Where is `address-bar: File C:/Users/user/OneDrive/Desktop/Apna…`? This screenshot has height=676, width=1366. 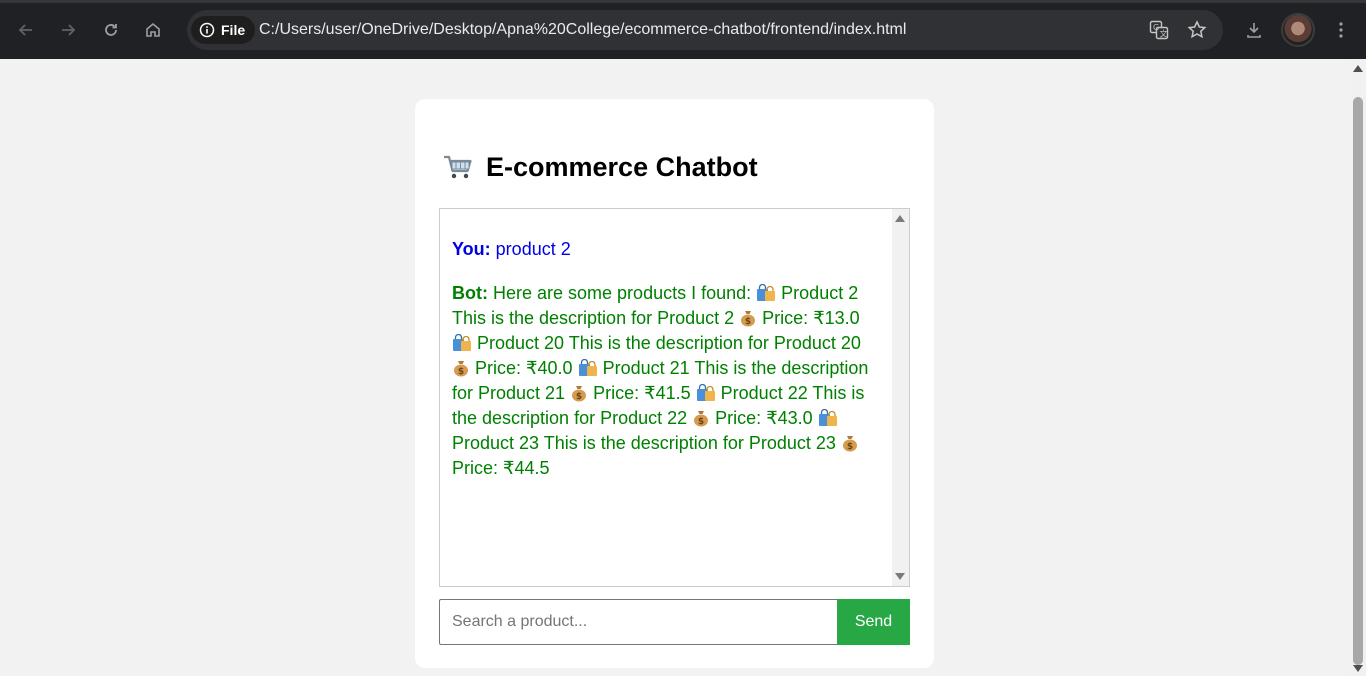 address-bar: File C:/Users/user/OneDrive/Desktop/Apna… is located at coordinates (705, 30).